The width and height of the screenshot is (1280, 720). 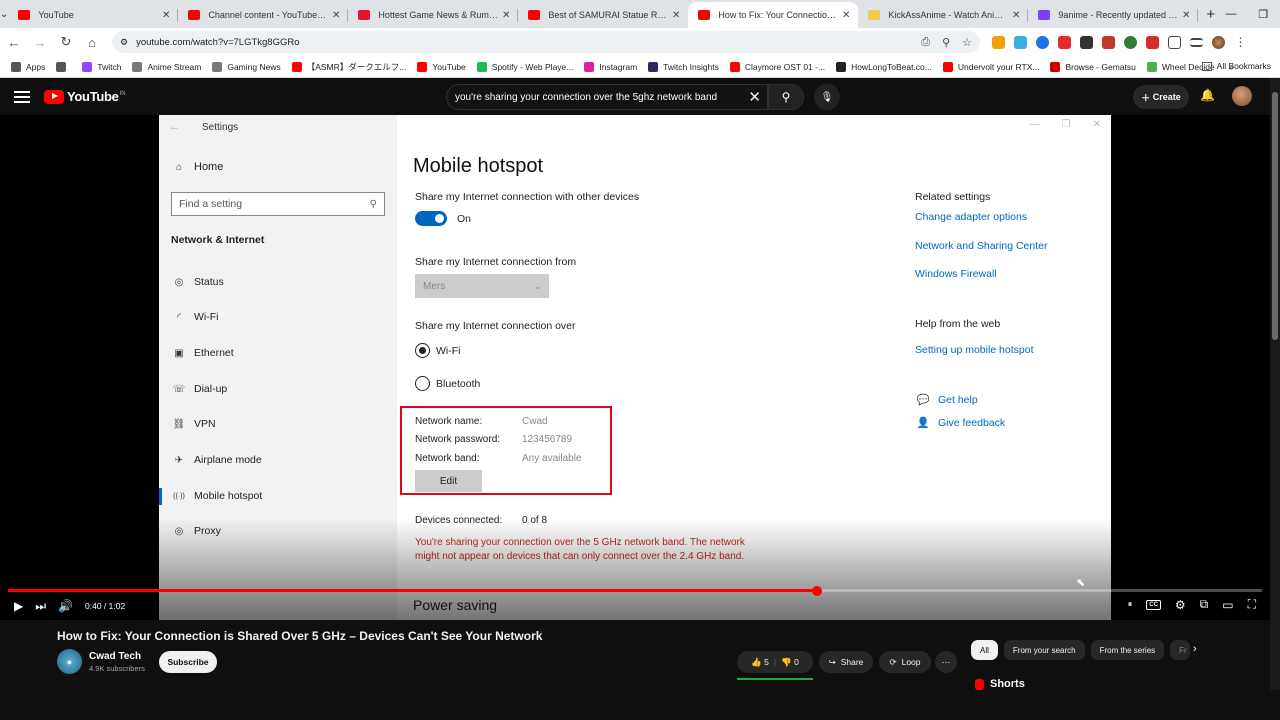 I want to click on microphone-icon: 🎙, so click(x=827, y=97).